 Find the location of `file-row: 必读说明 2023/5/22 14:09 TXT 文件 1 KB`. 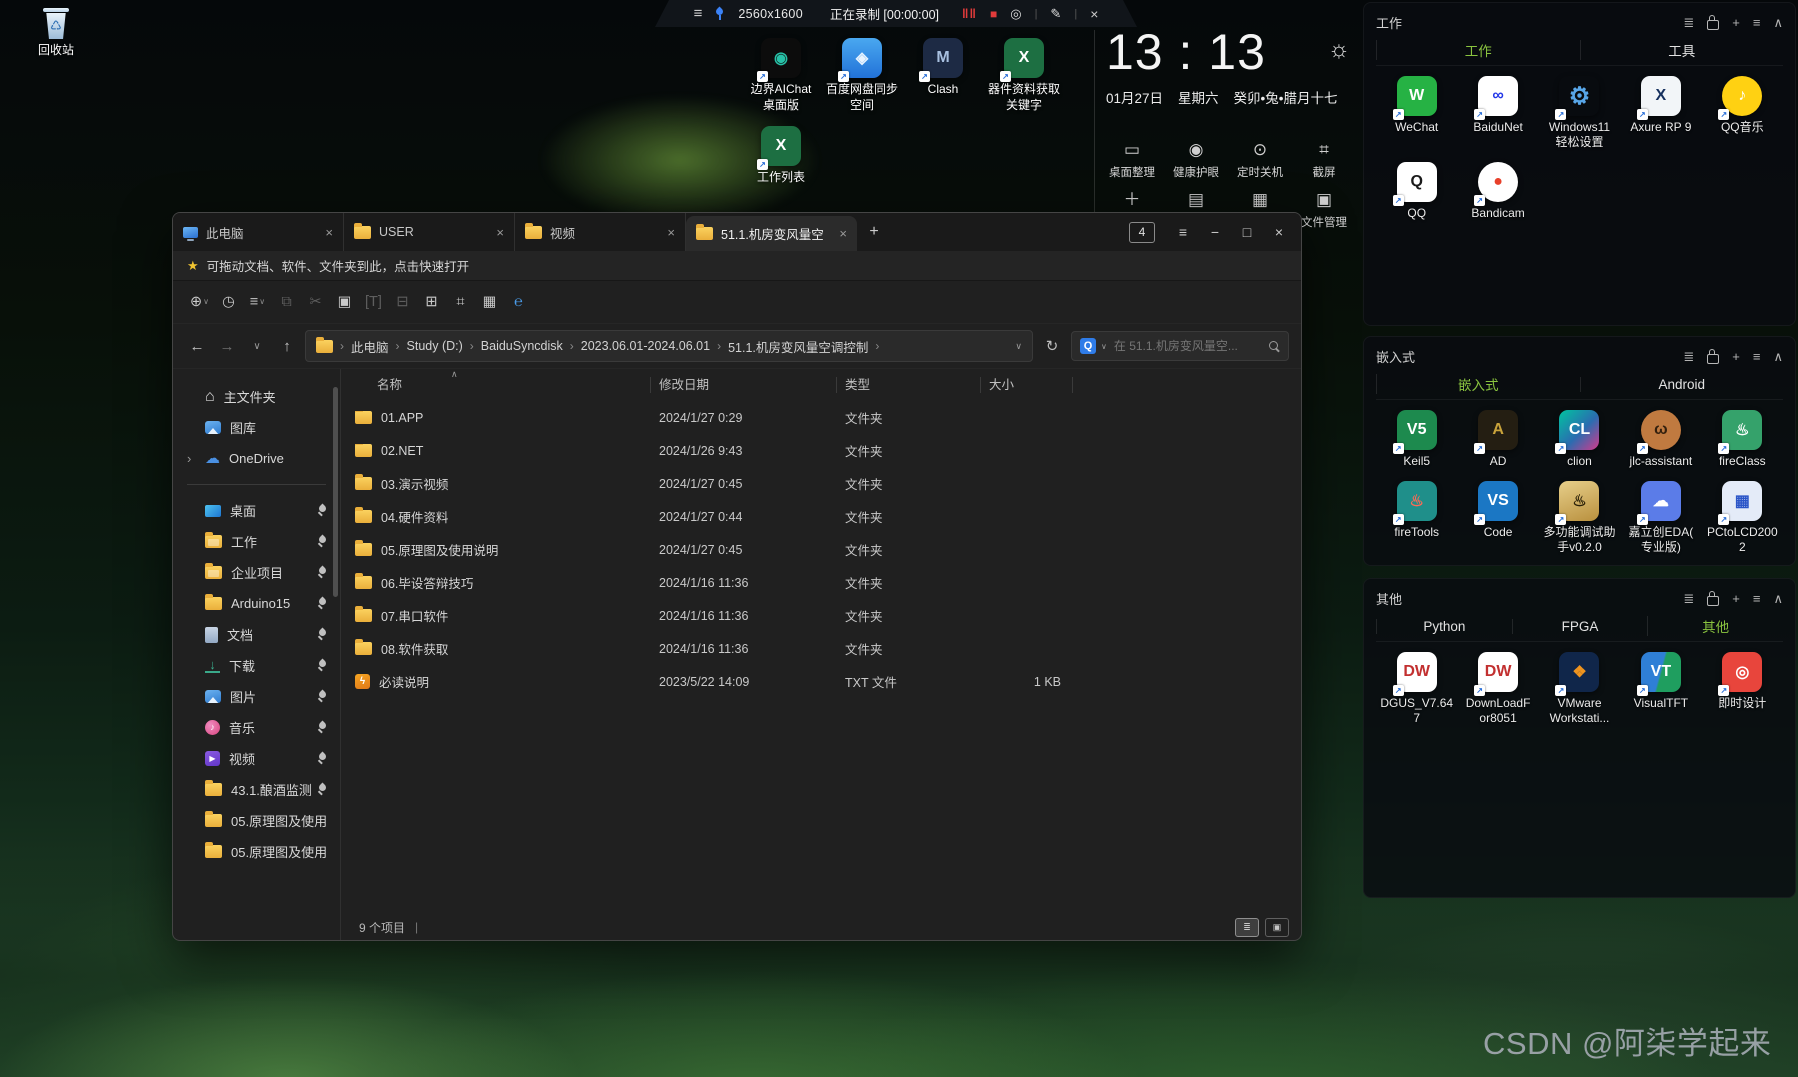

file-row: 必读说明 2023/5/22 14:09 TXT 文件 1 KB is located at coordinates (824, 681).